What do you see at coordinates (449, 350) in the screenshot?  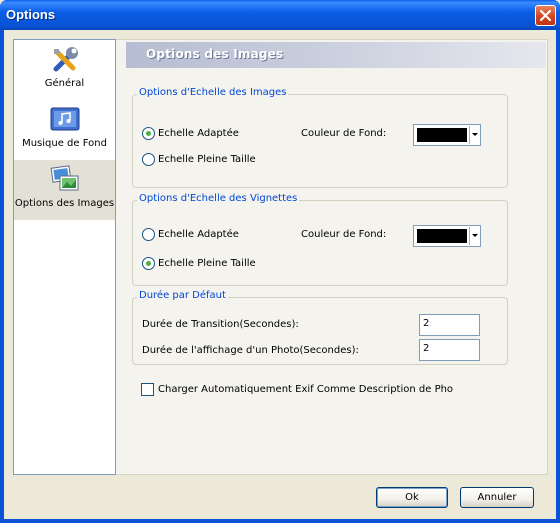 I see `display-duration-input: 2` at bounding box center [449, 350].